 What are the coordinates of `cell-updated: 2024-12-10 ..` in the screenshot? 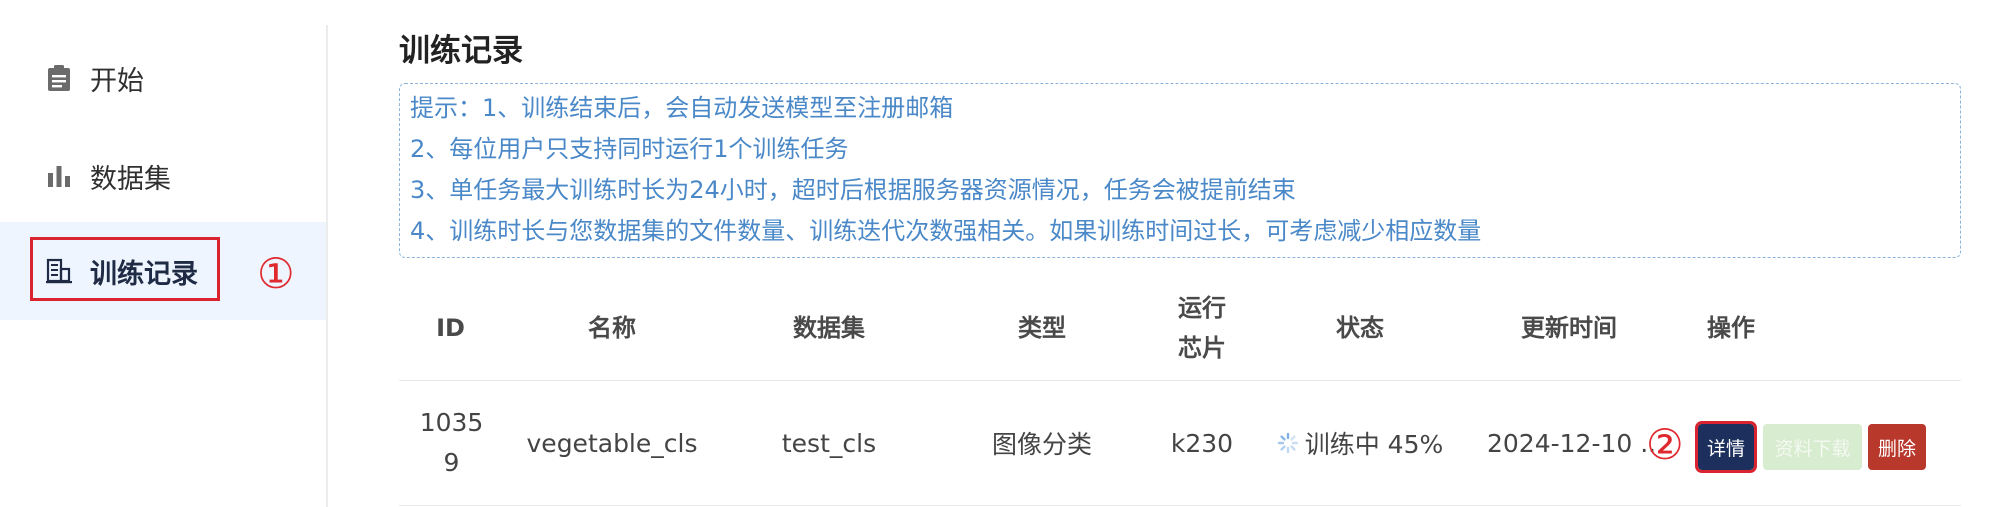 It's located at (1572, 443).